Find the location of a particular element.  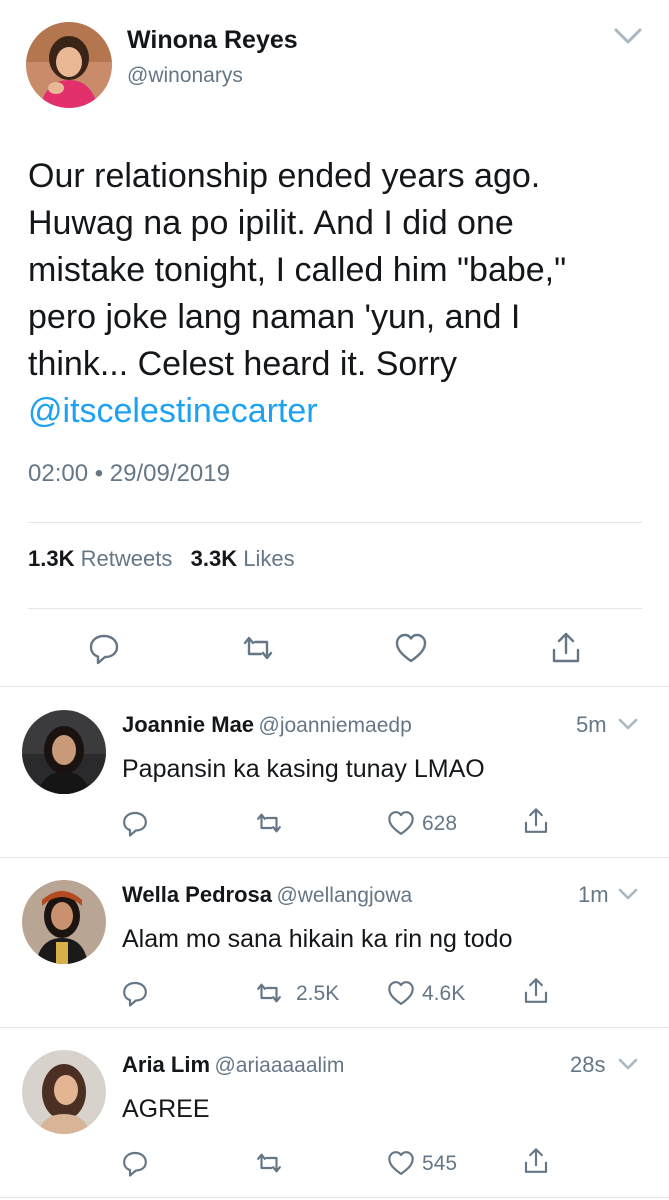

like-count: 545 is located at coordinates (440, 1163).